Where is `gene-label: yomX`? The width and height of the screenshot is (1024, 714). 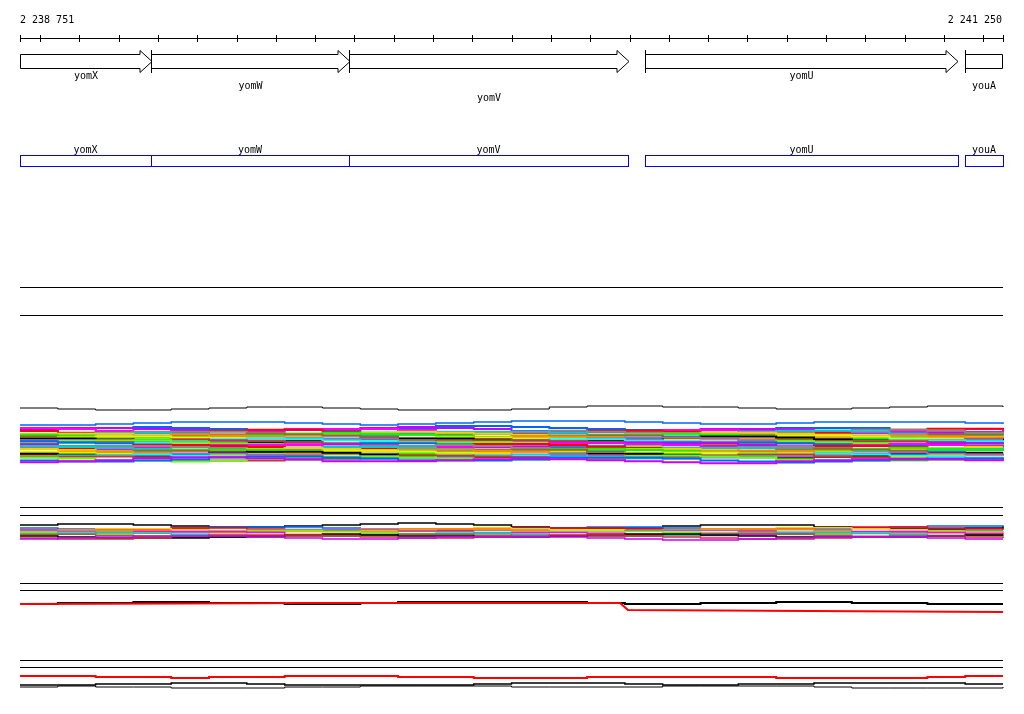
gene-label: yomX is located at coordinates (86, 75).